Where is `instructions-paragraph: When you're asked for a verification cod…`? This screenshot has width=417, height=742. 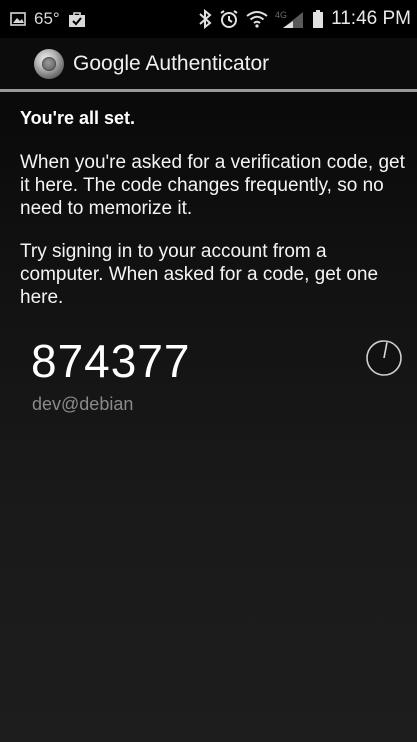
instructions-paragraph: When you're asked for a verification cod… is located at coordinates (212, 185).